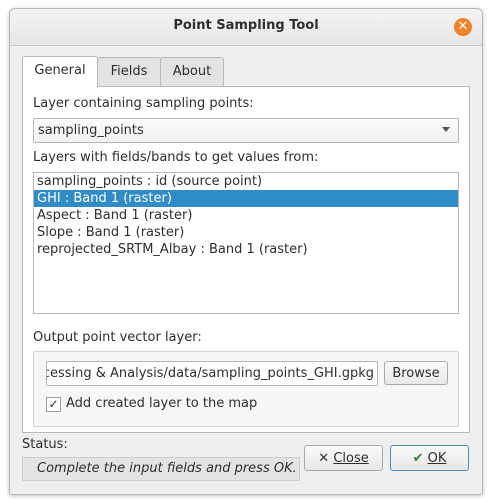 This screenshot has width=490, height=501. I want to click on close-icon: ✕, so click(463, 27).